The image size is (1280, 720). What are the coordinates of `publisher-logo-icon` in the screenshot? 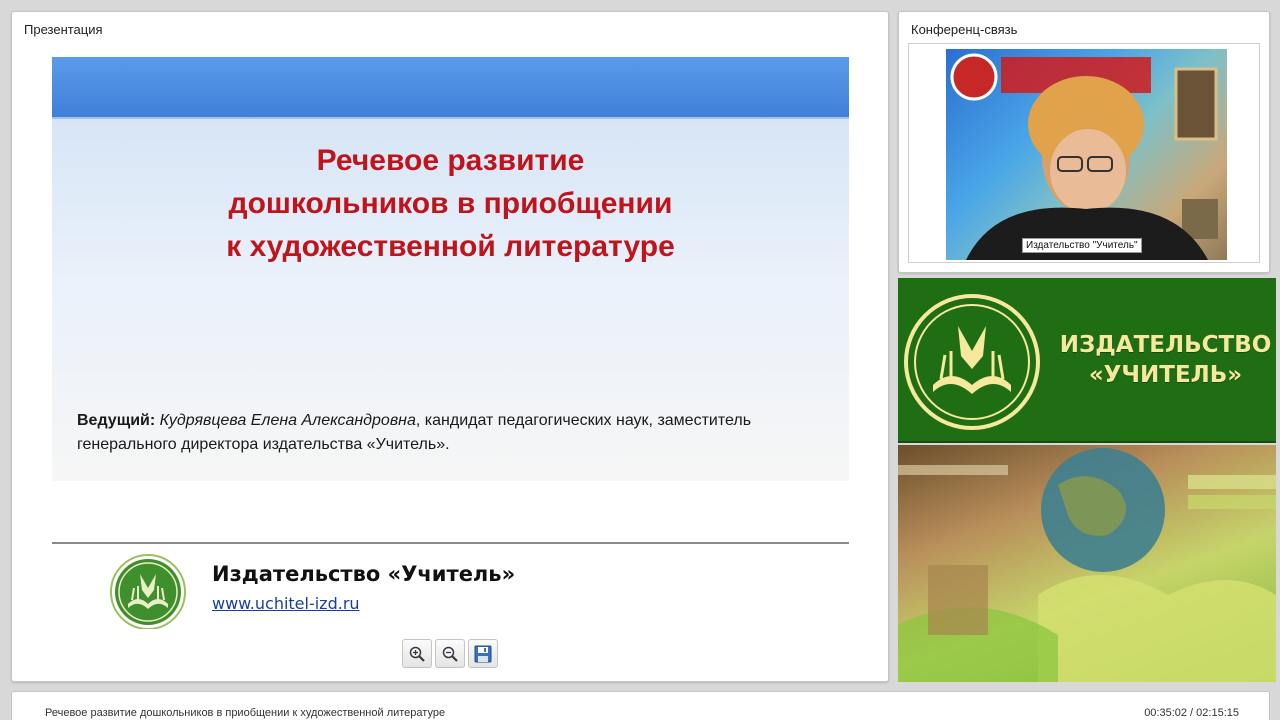 It's located at (148, 591).